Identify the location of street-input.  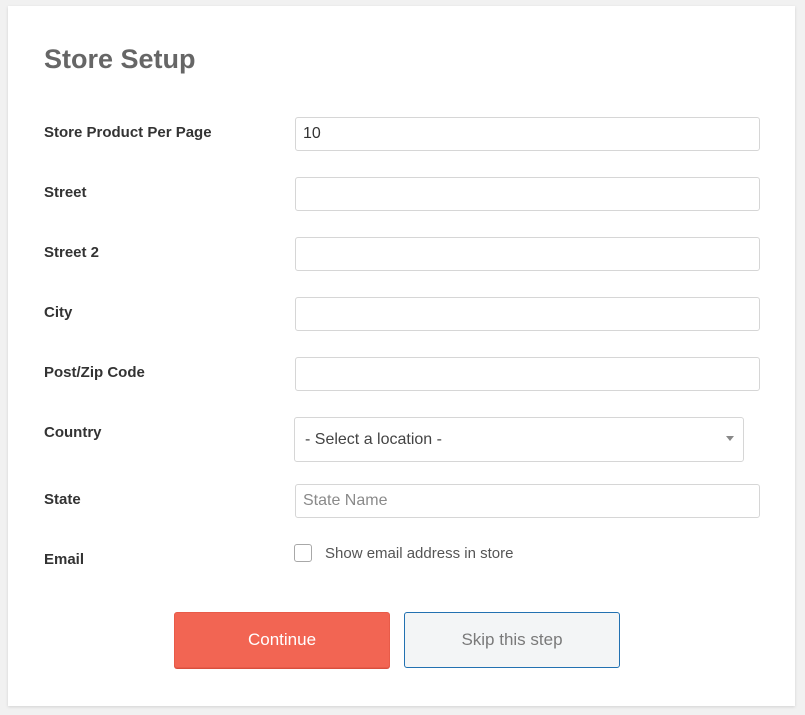
(527, 194).